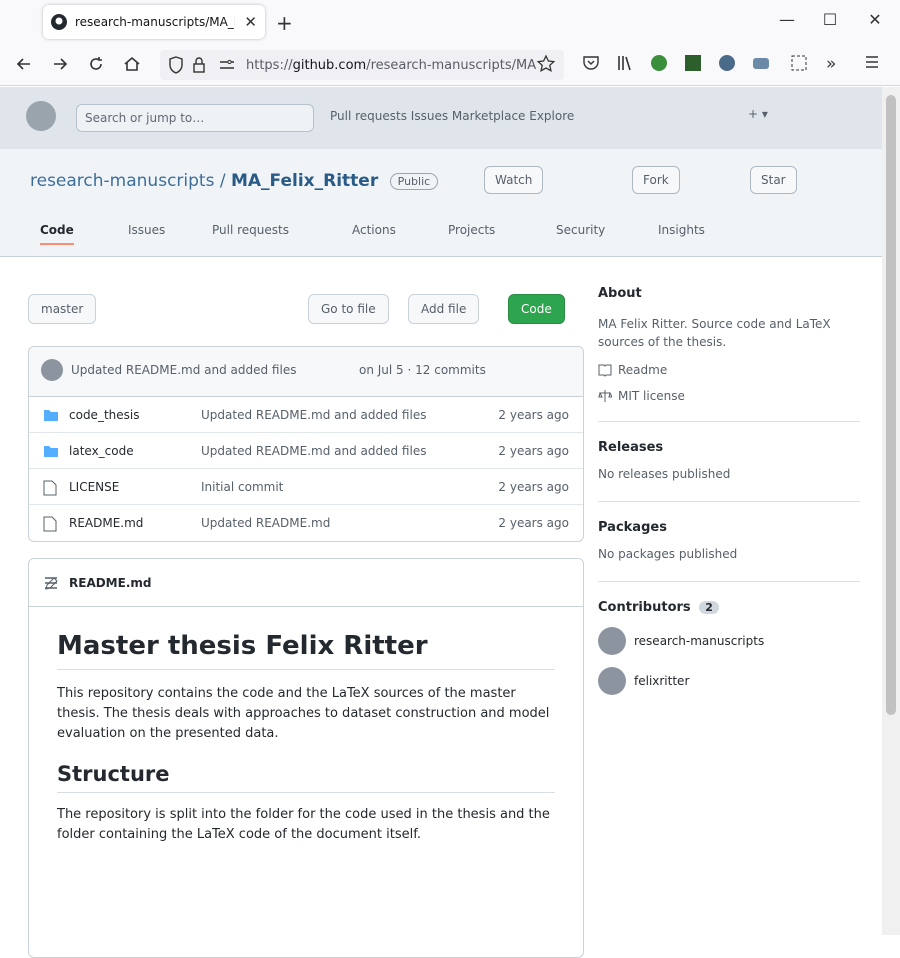 This screenshot has width=900, height=958. What do you see at coordinates (97, 65) in the screenshot?
I see `reload-icon` at bounding box center [97, 65].